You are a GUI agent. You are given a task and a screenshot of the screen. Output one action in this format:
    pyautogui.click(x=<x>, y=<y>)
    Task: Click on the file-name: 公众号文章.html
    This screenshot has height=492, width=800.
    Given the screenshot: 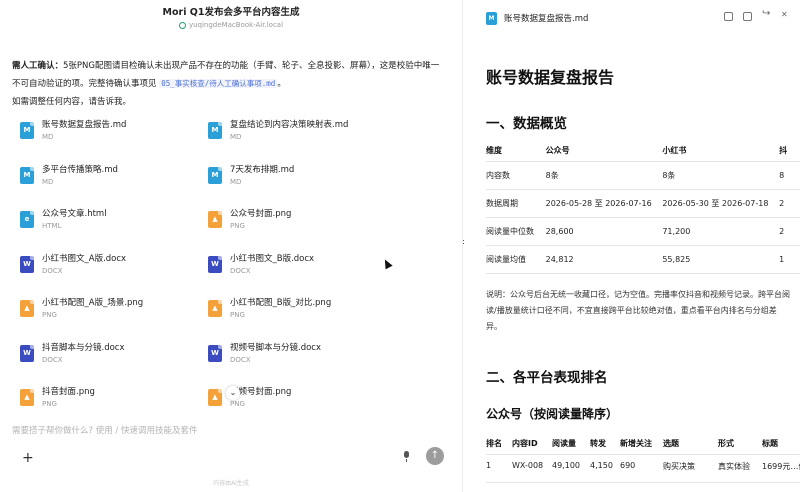 What is the action you would take?
    pyautogui.click(x=74, y=214)
    